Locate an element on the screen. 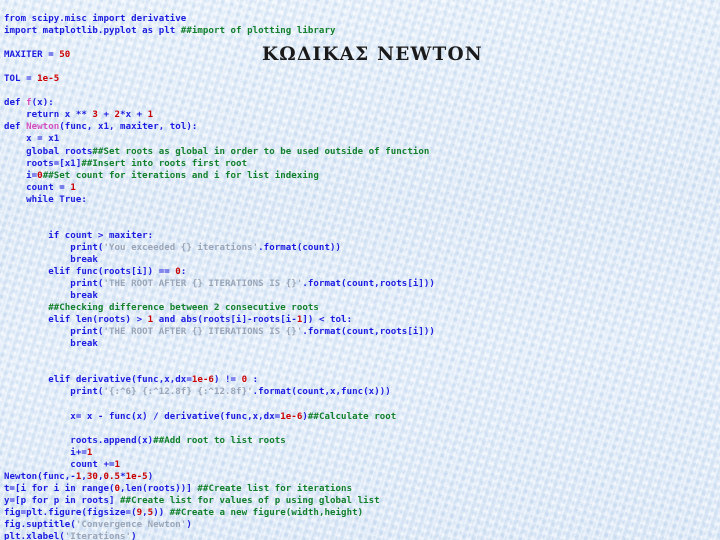 This screenshot has height=540, width=720. code-token-plain: (x): is located at coordinates (42, 103).